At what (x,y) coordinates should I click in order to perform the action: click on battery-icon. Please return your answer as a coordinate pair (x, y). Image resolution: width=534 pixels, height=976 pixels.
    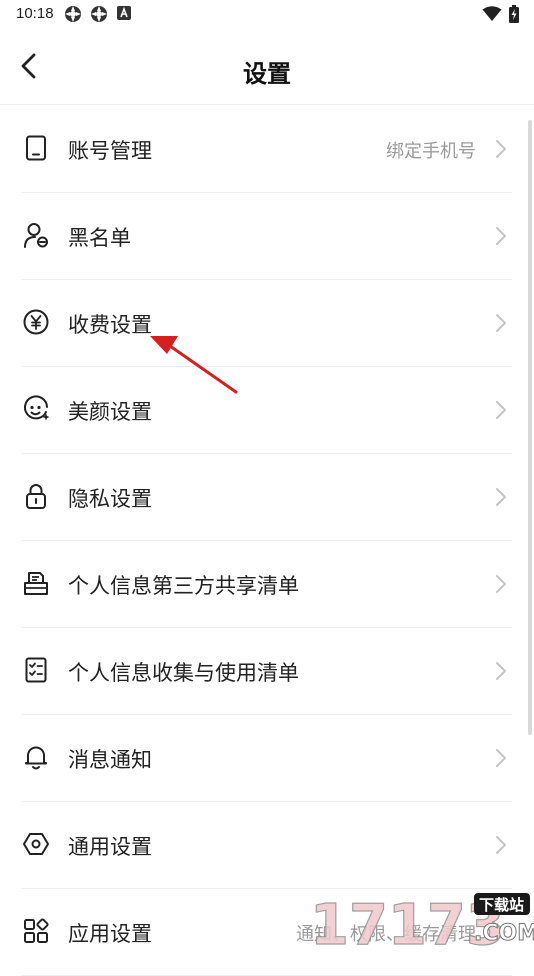
    Looking at the image, I should click on (514, 14).